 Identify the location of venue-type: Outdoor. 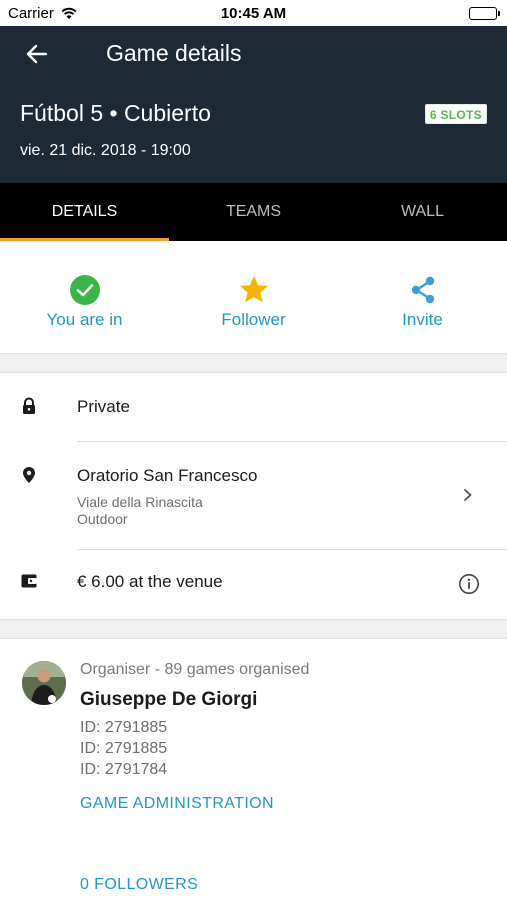
(102, 519).